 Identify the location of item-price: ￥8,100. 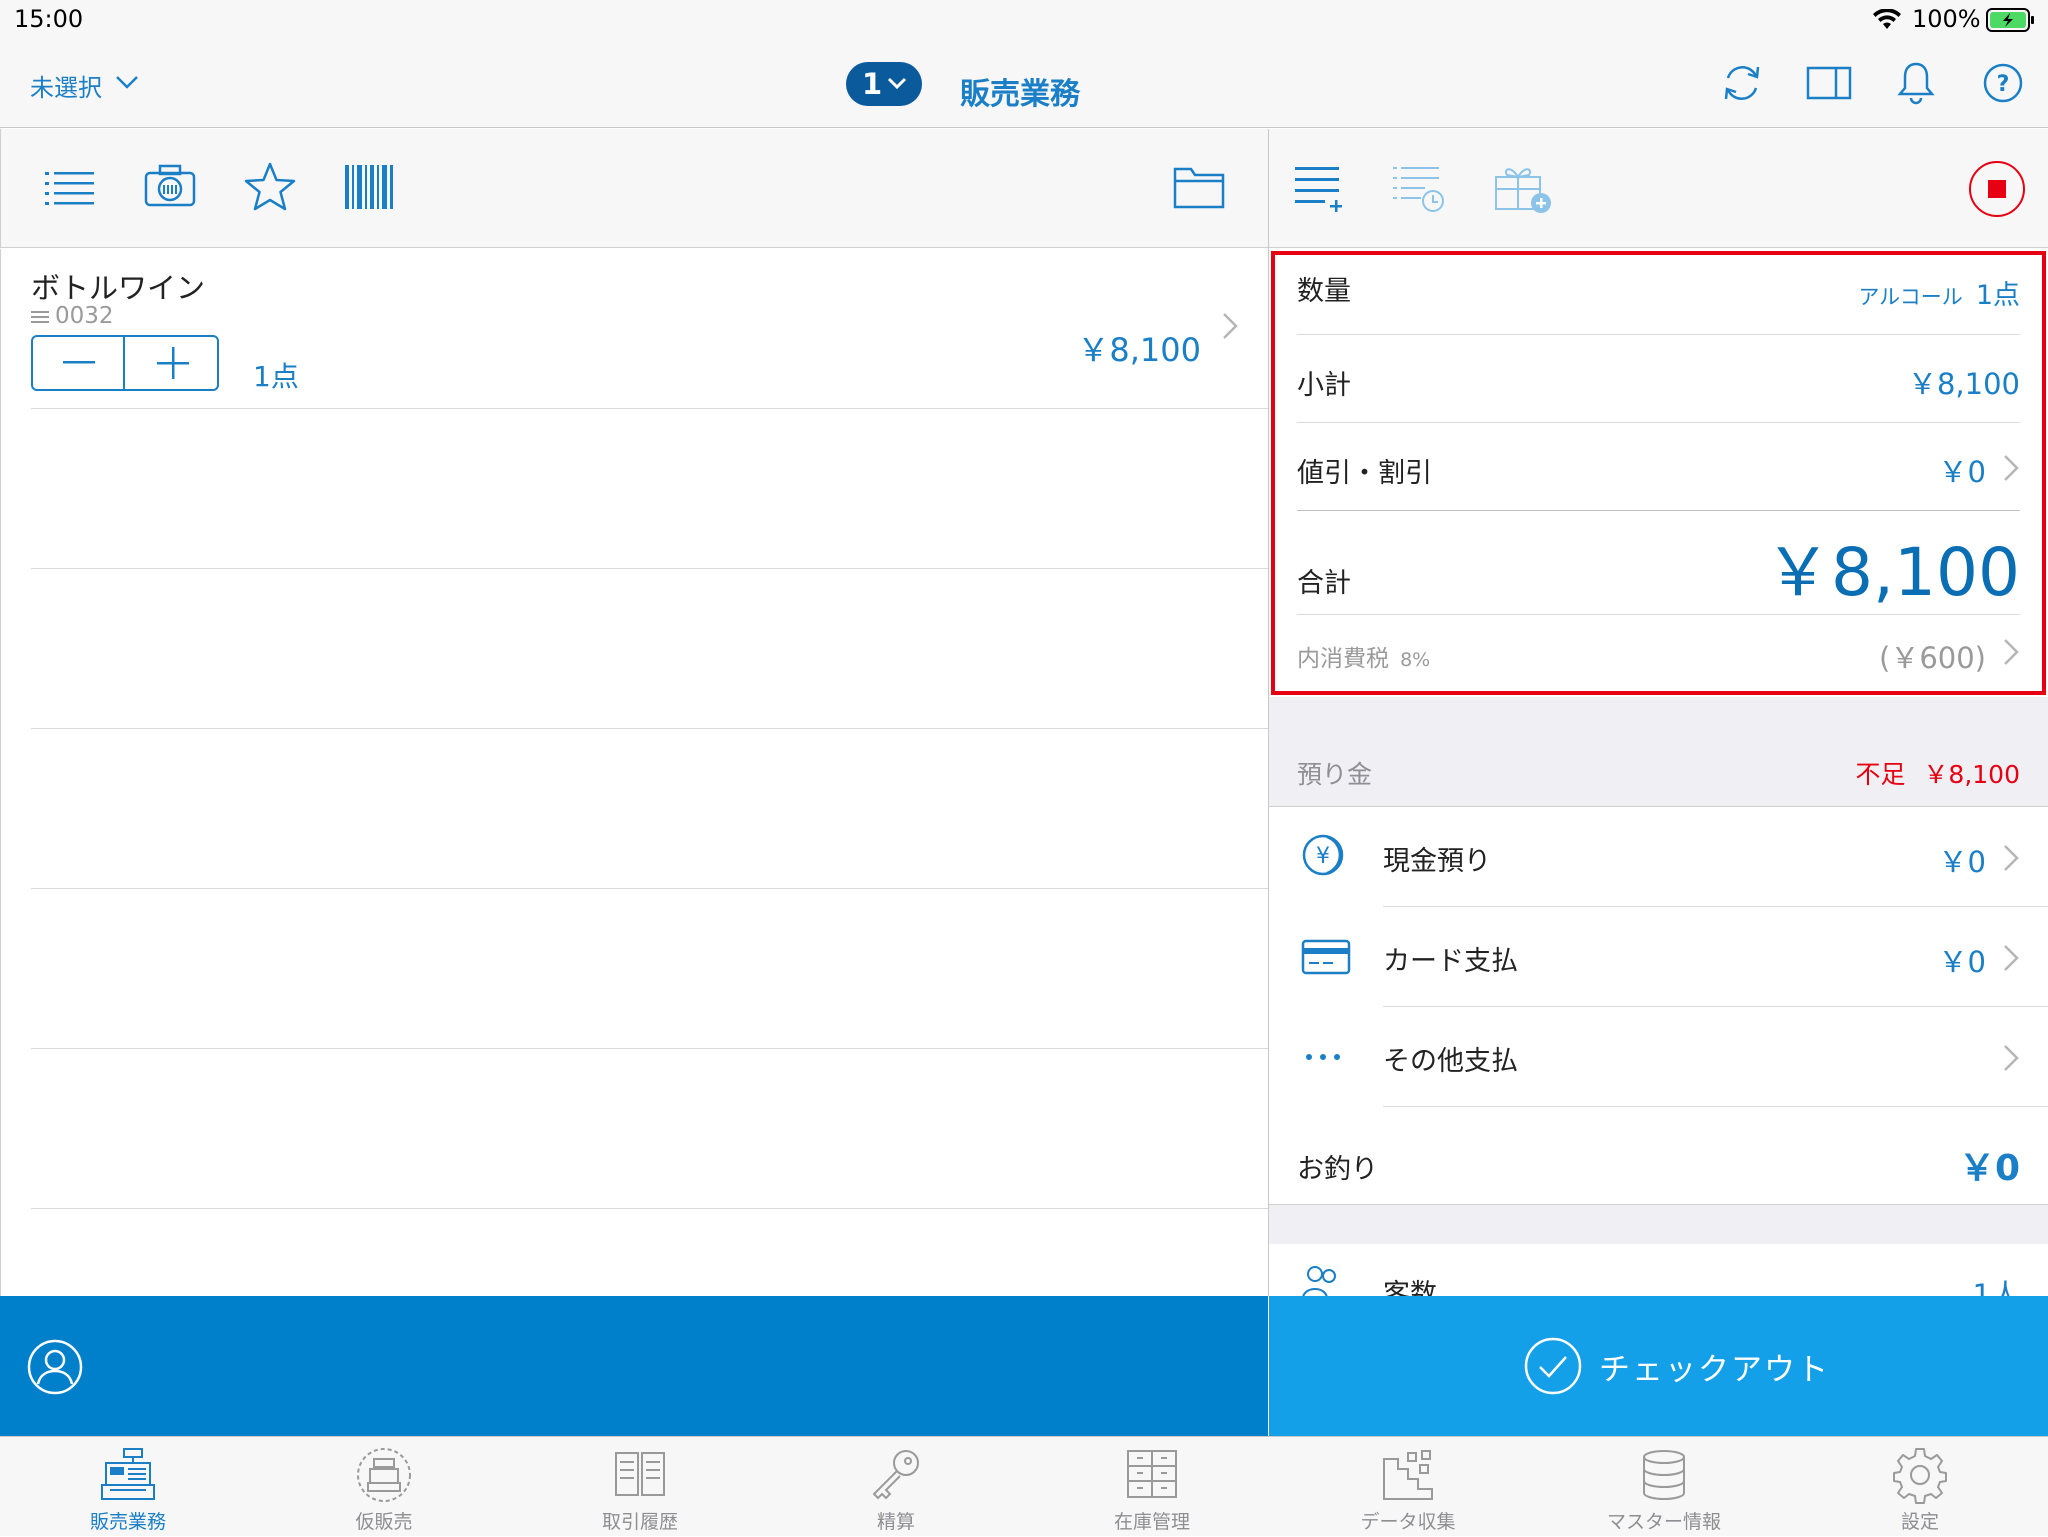
(1139, 350).